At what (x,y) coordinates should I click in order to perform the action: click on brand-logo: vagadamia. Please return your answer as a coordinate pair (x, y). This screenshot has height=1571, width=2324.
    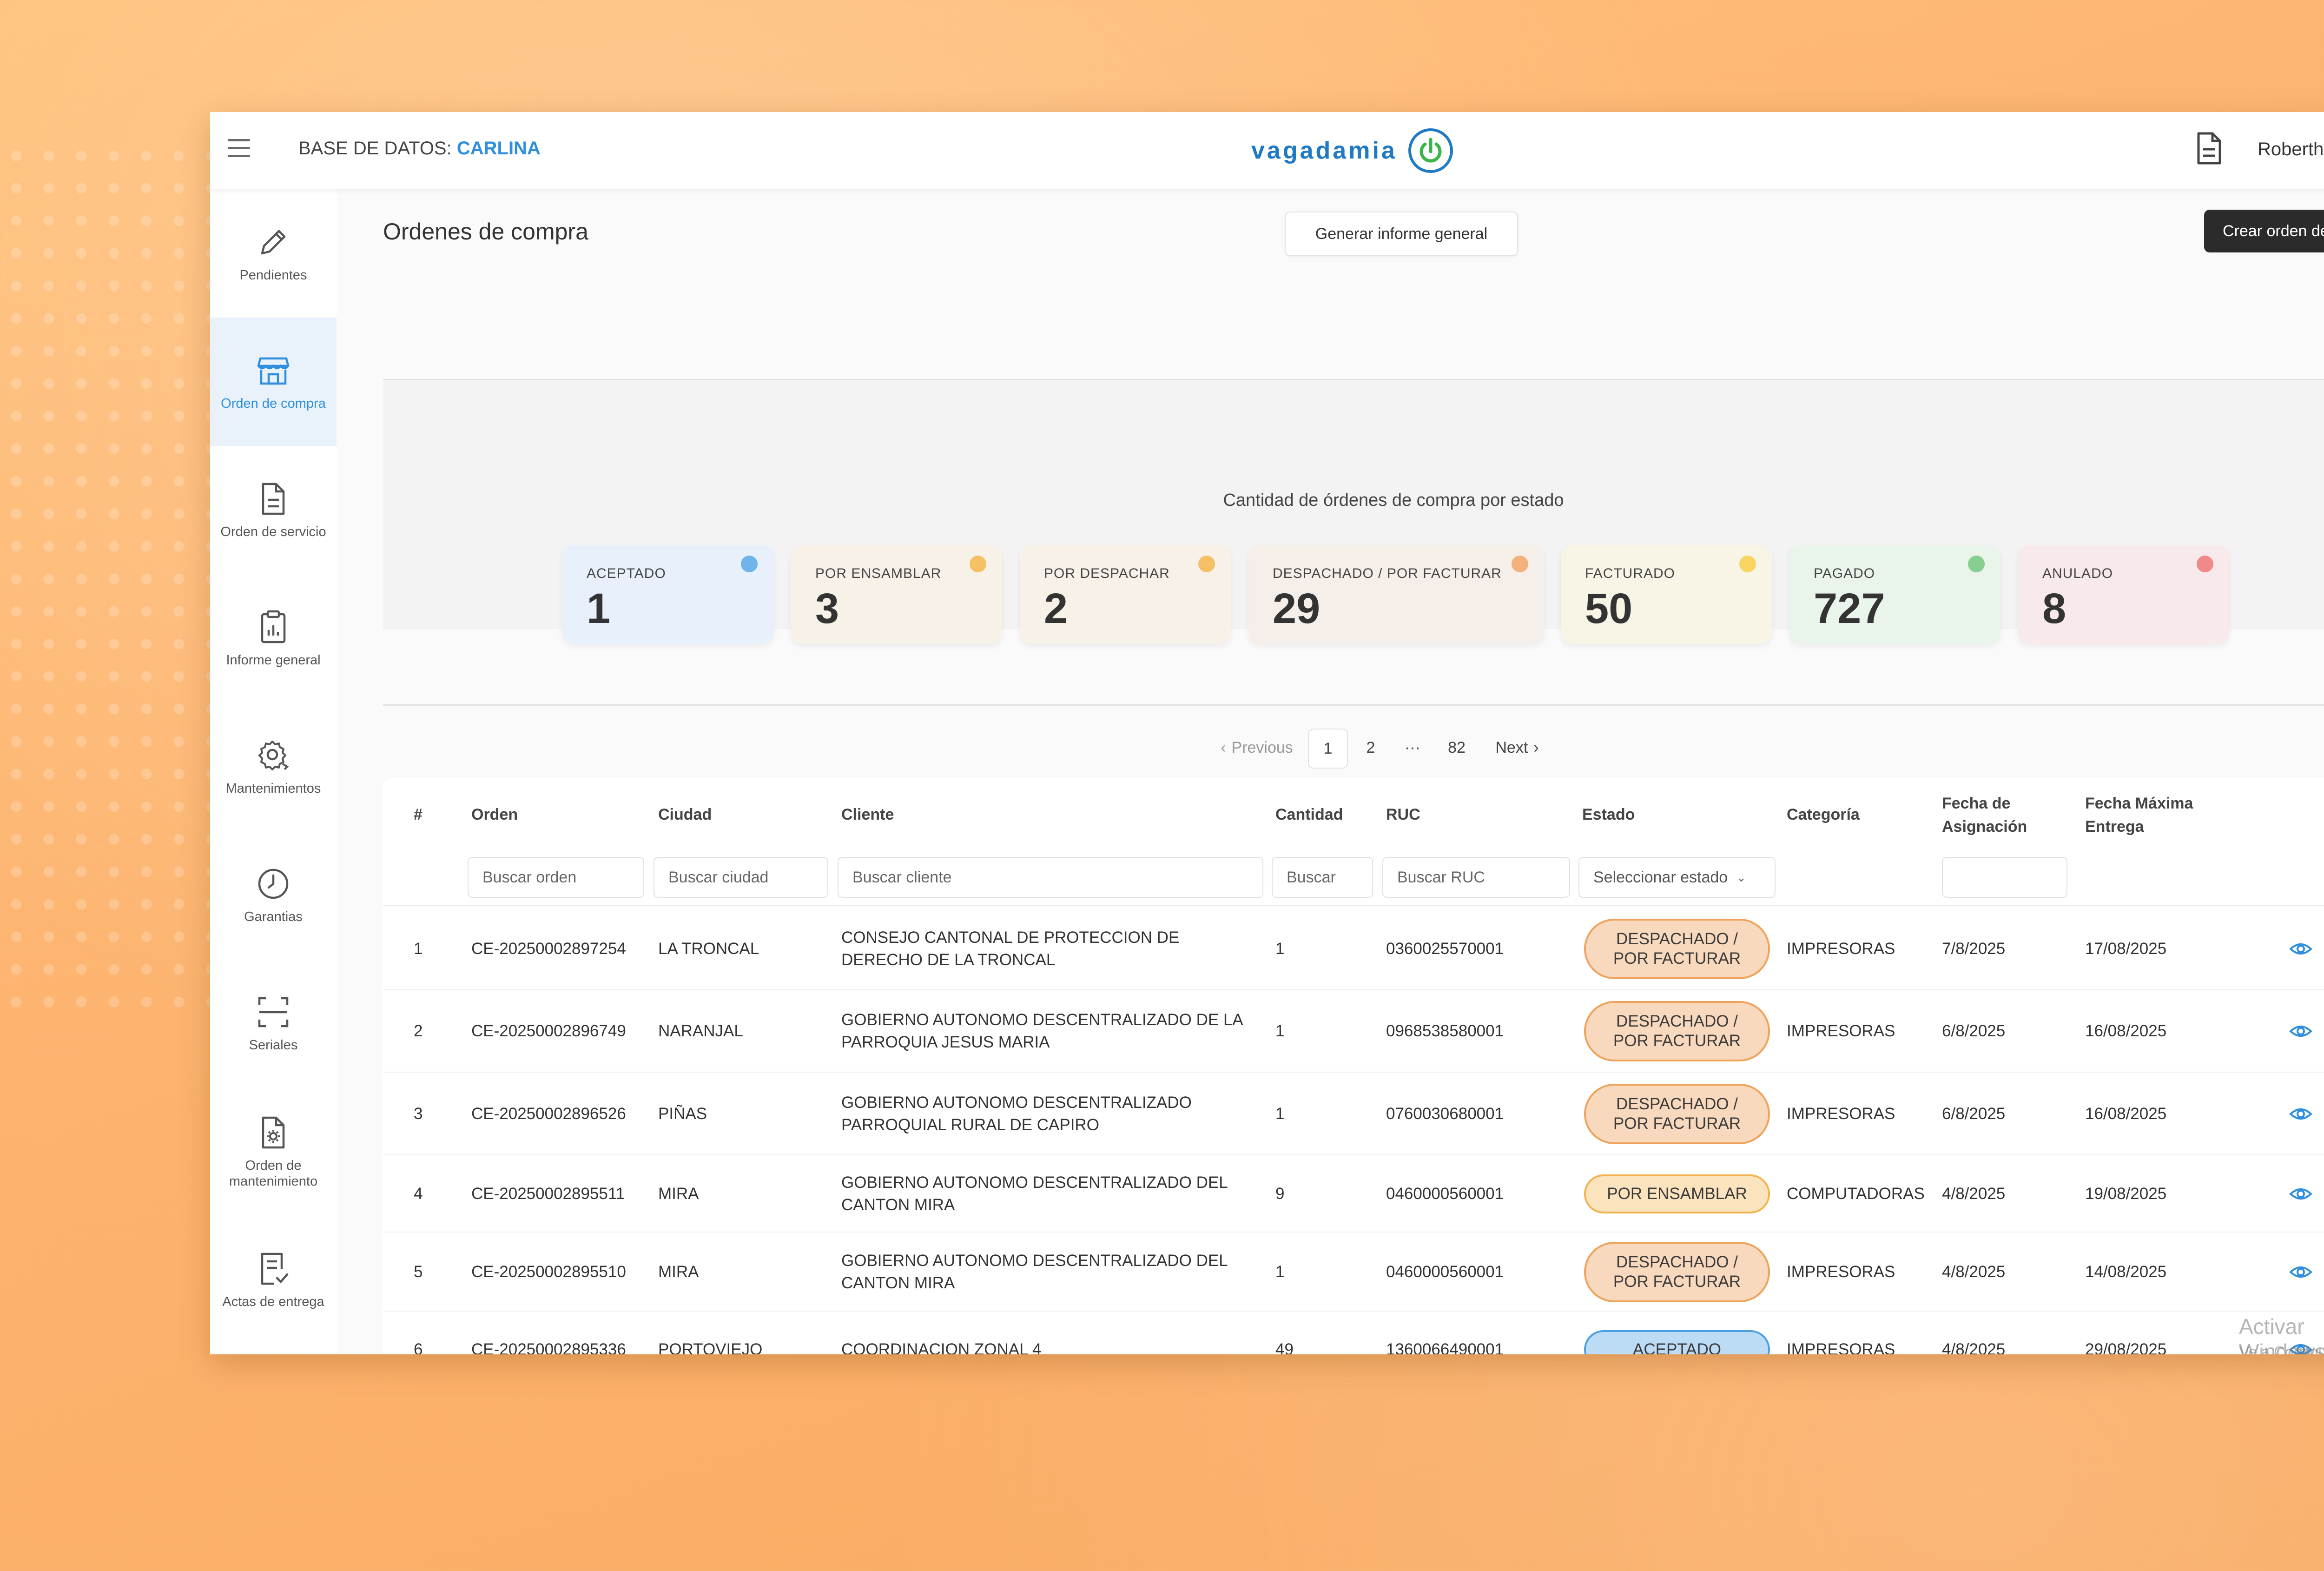
    Looking at the image, I should click on (1352, 151).